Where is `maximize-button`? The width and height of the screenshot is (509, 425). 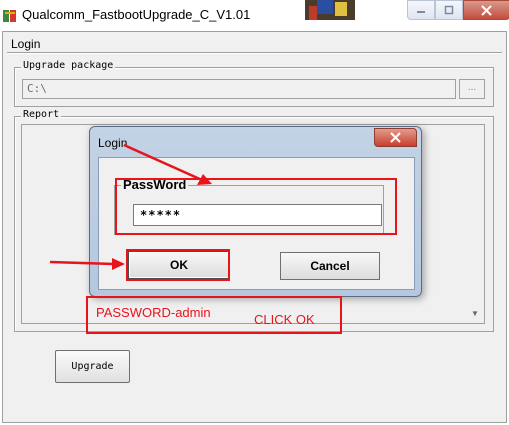
maximize-button is located at coordinates (449, 10).